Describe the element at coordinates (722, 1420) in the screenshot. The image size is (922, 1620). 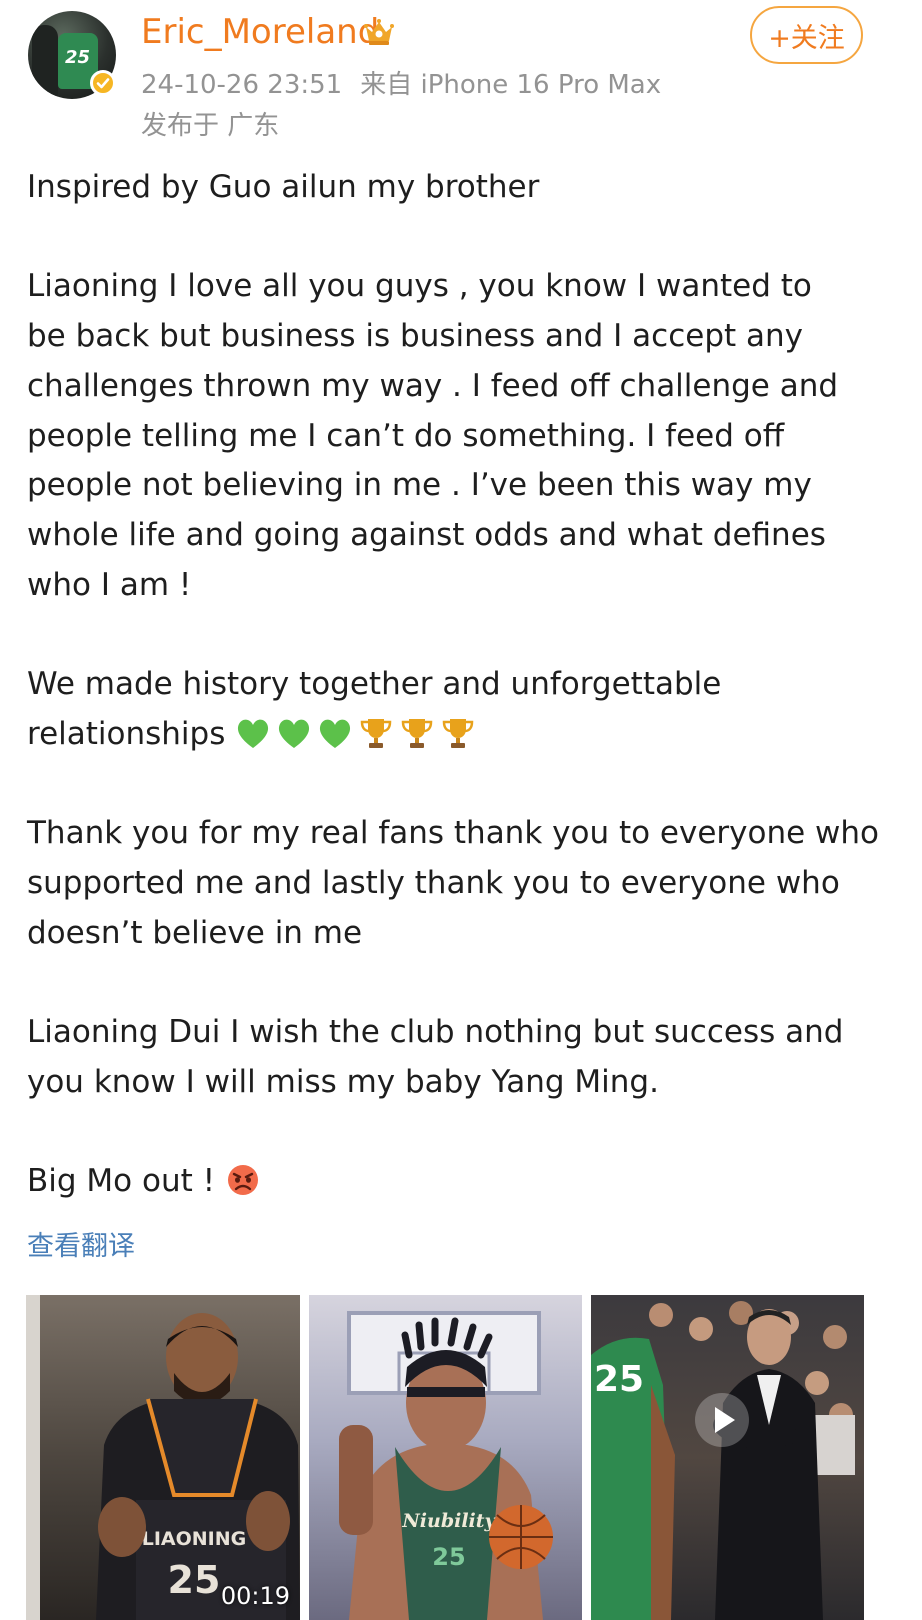
I see `play-icon` at that location.